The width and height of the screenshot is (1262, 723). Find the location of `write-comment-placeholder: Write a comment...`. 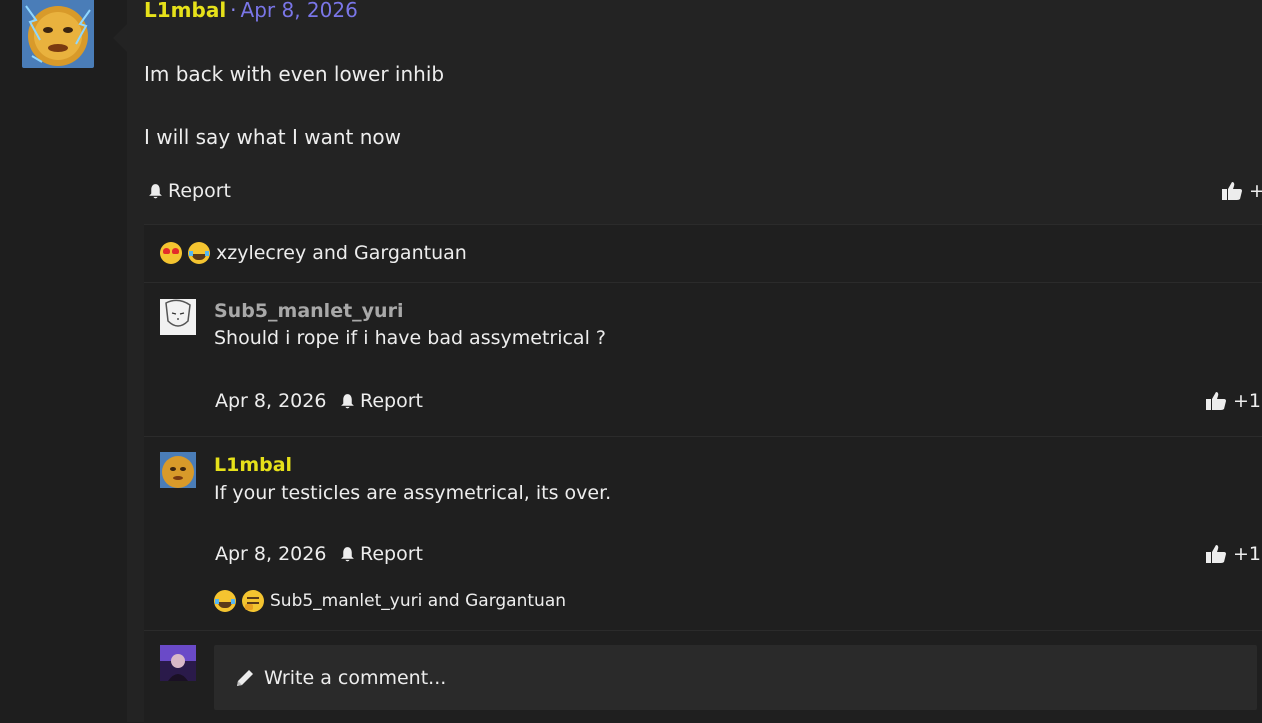

write-comment-placeholder: Write a comment... is located at coordinates (355, 677).